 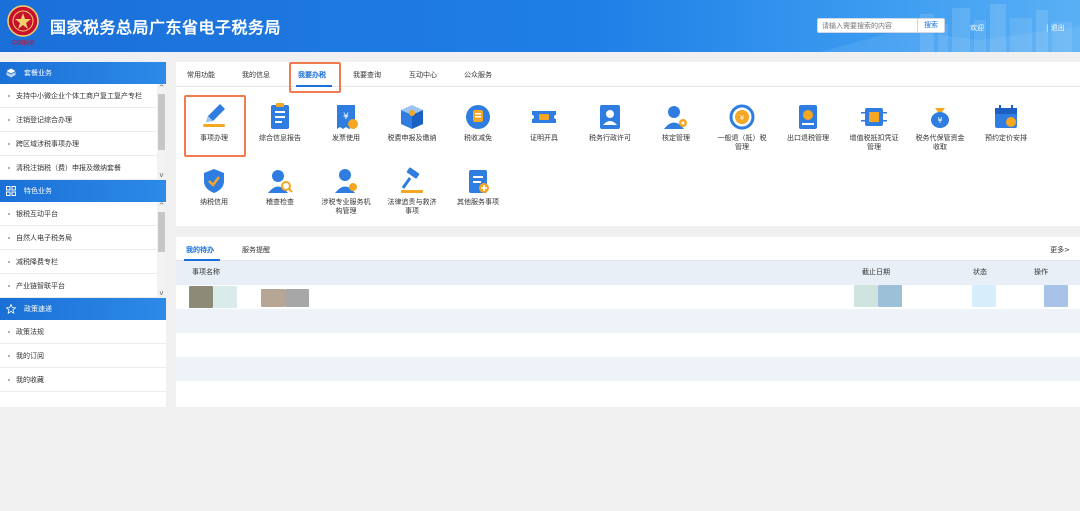 I want to click on tile-refund: ¥ 一般退（抵）税 管理, so click(x=742, y=127).